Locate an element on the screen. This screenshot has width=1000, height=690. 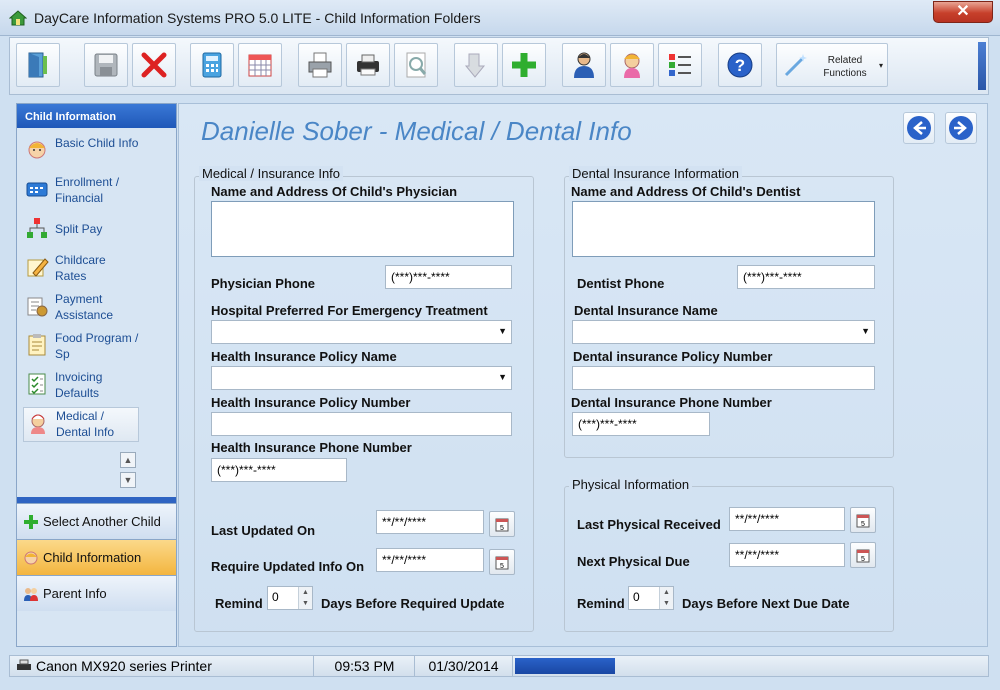
next-physical-input: **/**/**** is located at coordinates (787, 555).